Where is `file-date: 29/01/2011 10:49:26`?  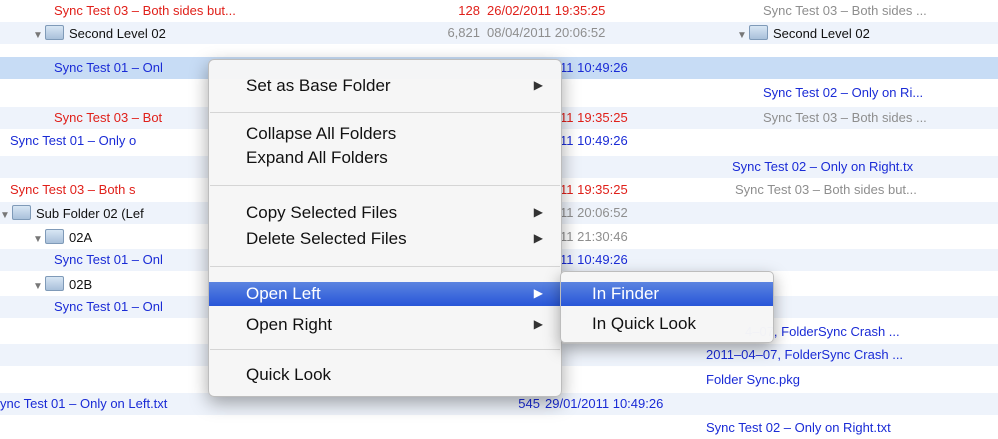 file-date: 29/01/2011 10:49:26 is located at coordinates (604, 403).